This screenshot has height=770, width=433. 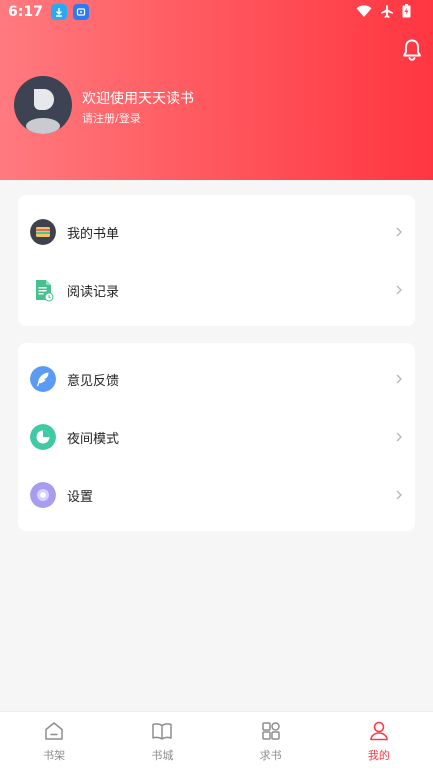 What do you see at coordinates (387, 11) in the screenshot?
I see `airplane-mode-icon` at bounding box center [387, 11].